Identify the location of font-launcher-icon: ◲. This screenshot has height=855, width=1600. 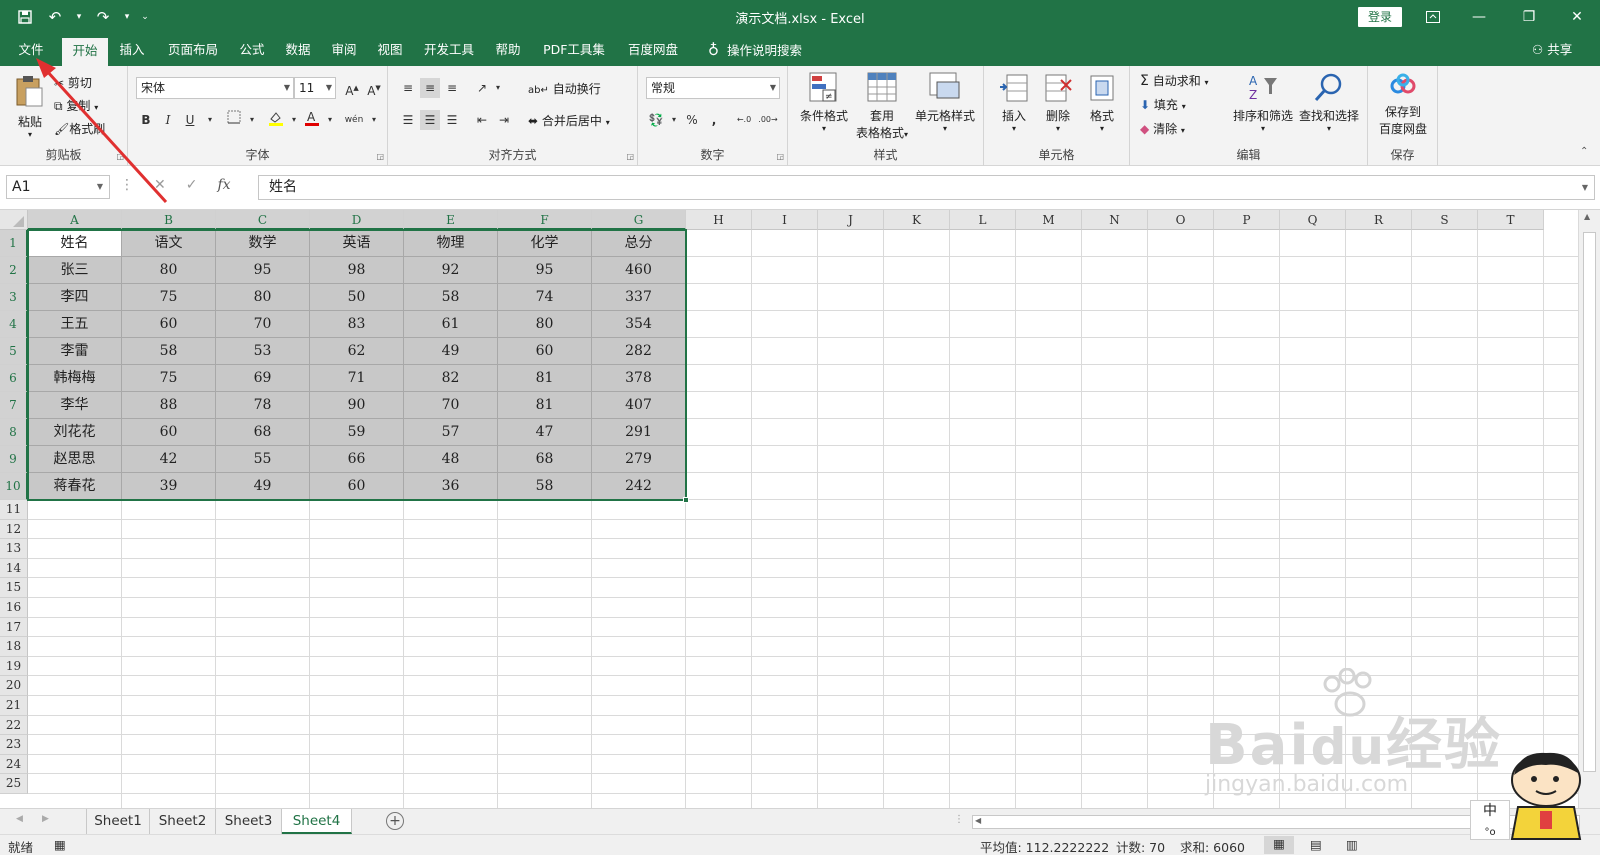
(380, 156).